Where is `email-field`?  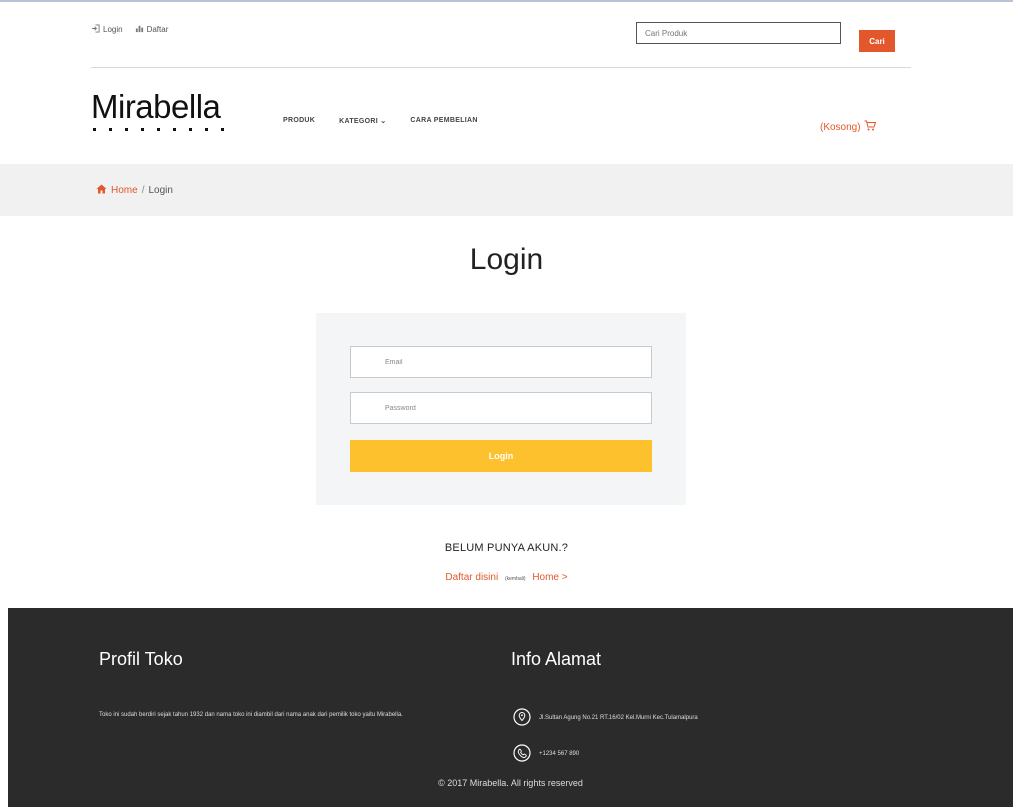 email-field is located at coordinates (501, 362).